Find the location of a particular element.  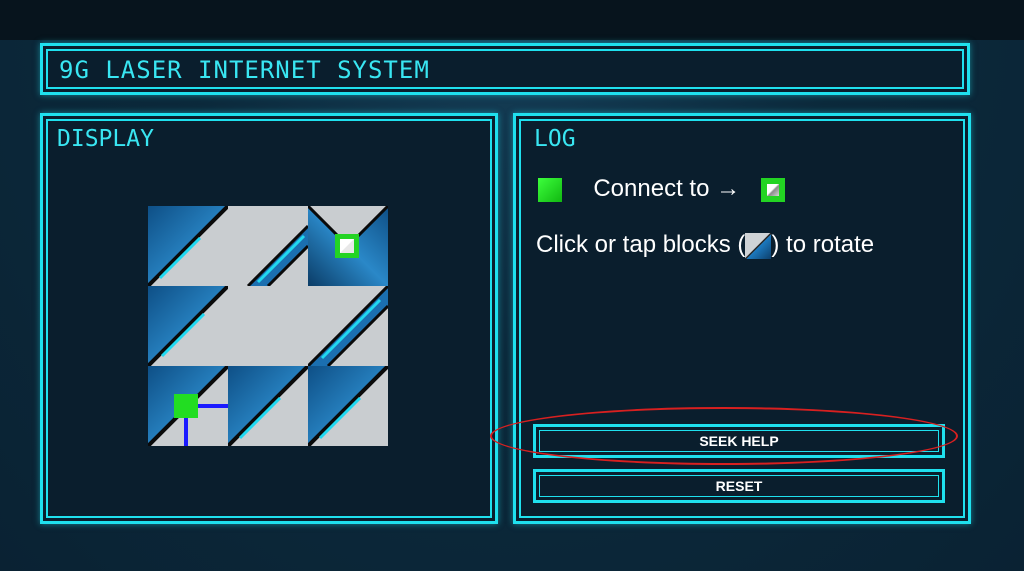

instruction-before: Click or tap blocks ( is located at coordinates (641, 244).